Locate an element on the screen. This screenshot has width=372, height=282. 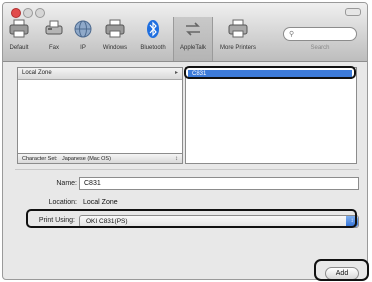
toolbar-default: Default is located at coordinates (19, 38).